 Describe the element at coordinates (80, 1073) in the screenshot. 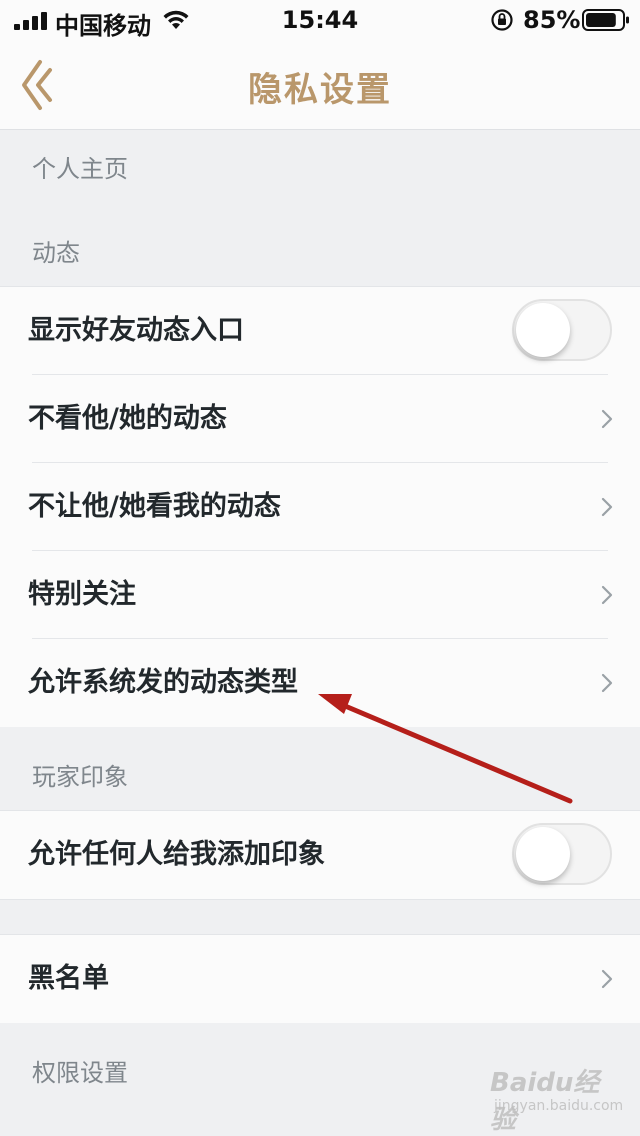

I see `section-label-permissions: 权限设置` at that location.